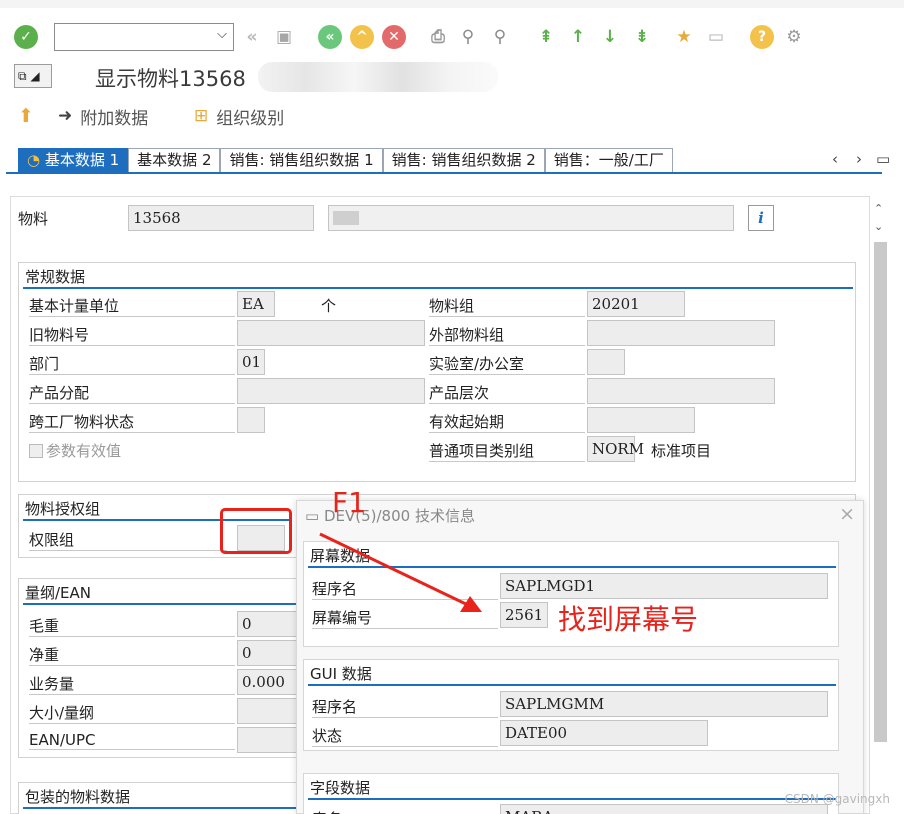 Image resolution: width=904 pixels, height=814 pixels. I want to click on close-icon: ×, so click(847, 514).